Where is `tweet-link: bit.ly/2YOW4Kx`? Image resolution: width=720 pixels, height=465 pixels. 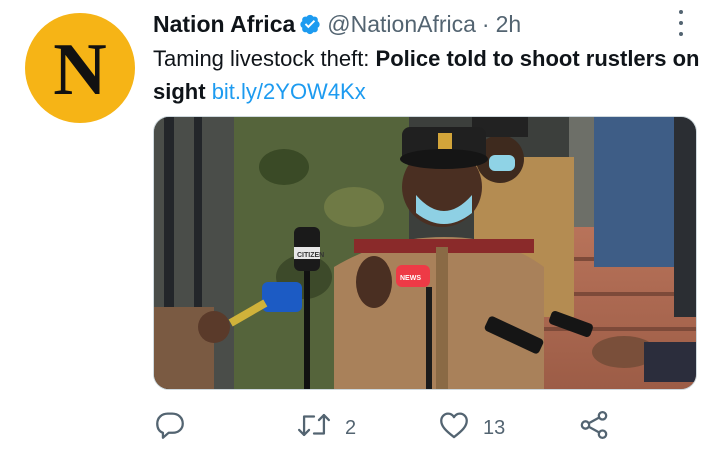 tweet-link: bit.ly/2YOW4Kx is located at coordinates (289, 91).